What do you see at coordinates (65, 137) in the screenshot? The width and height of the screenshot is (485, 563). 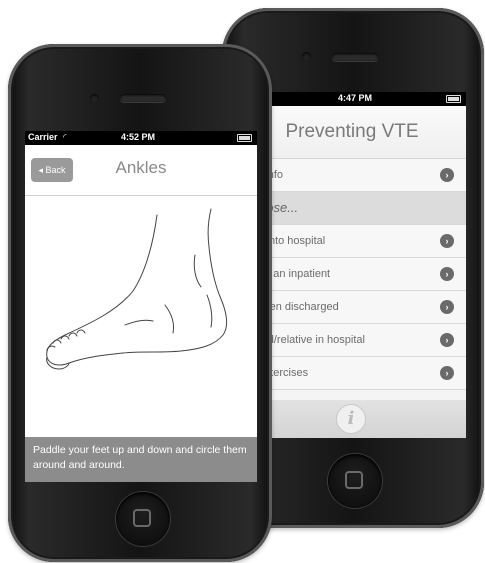 I see `wifi-icon: ◜` at bounding box center [65, 137].